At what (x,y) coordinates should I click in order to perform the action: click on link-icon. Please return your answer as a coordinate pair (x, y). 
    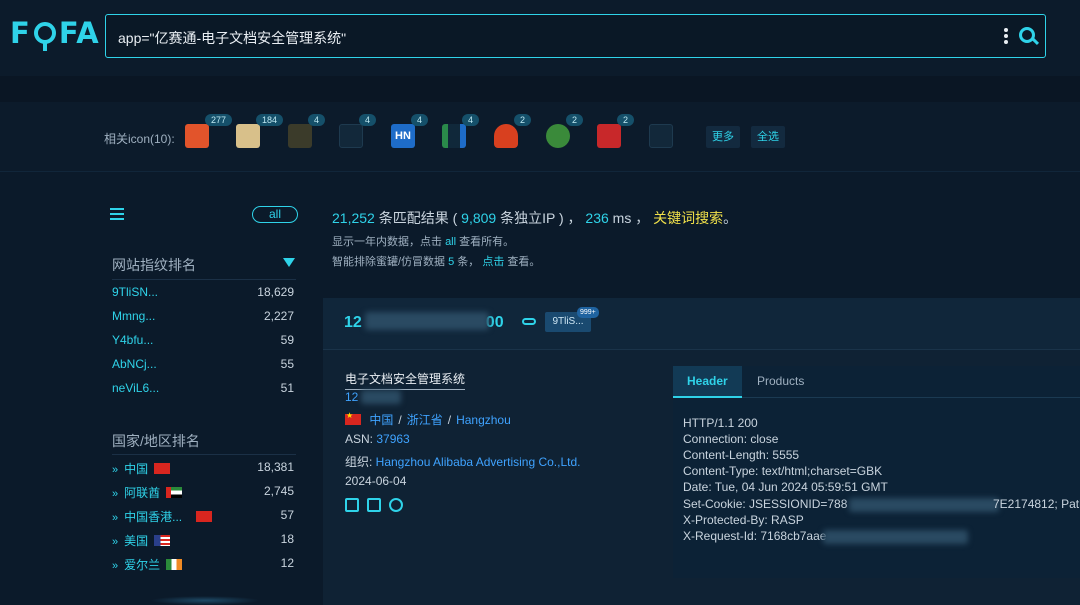
    Looking at the image, I should click on (529, 321).